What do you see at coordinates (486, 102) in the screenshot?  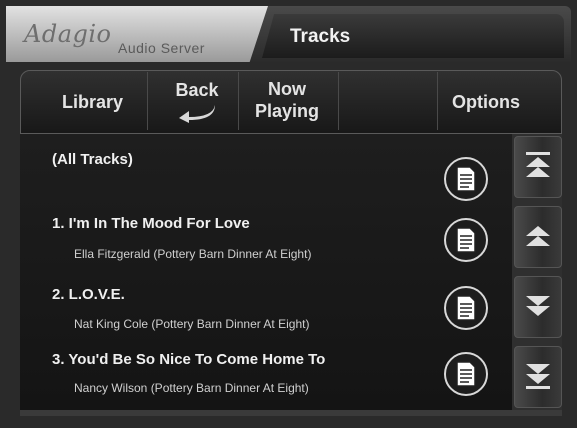 I see `options-button: Options` at bounding box center [486, 102].